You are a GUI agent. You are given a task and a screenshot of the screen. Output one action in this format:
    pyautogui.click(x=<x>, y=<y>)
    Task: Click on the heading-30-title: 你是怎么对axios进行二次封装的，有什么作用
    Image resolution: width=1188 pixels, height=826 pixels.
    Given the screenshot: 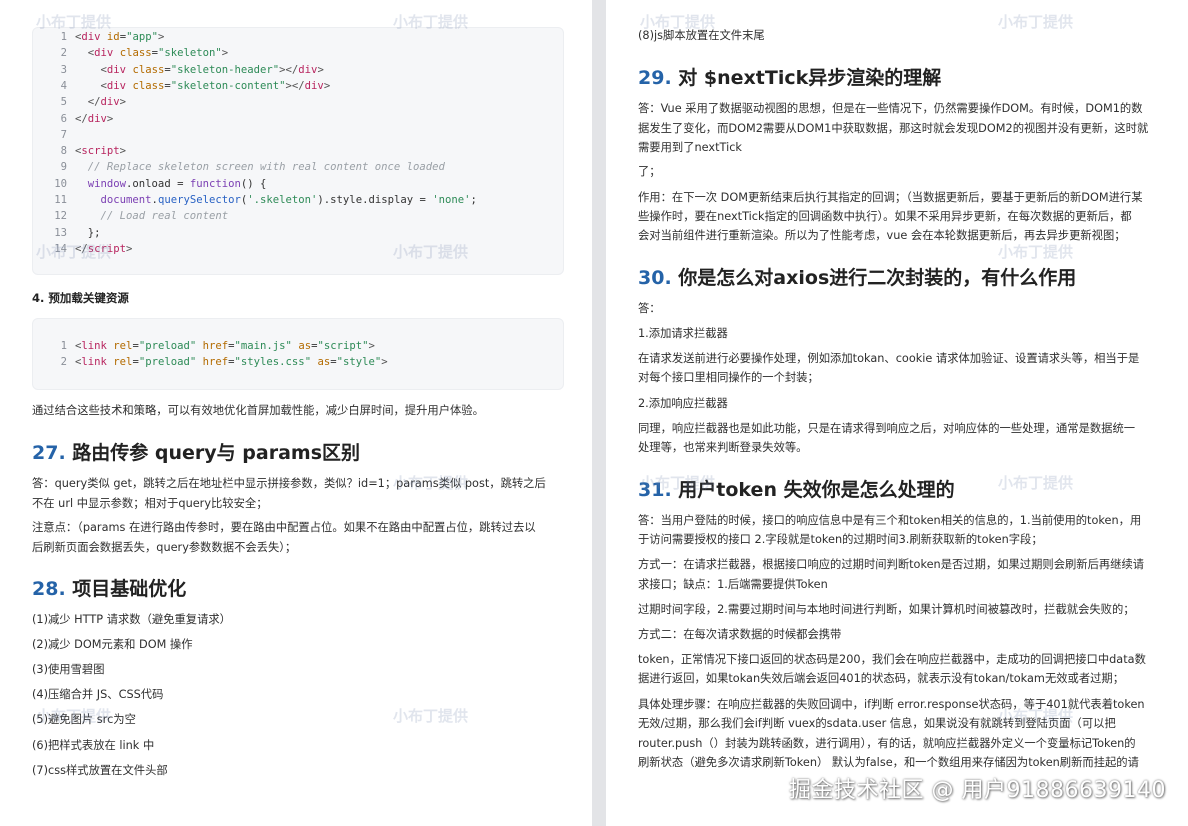 What is the action you would take?
    pyautogui.click(x=877, y=278)
    